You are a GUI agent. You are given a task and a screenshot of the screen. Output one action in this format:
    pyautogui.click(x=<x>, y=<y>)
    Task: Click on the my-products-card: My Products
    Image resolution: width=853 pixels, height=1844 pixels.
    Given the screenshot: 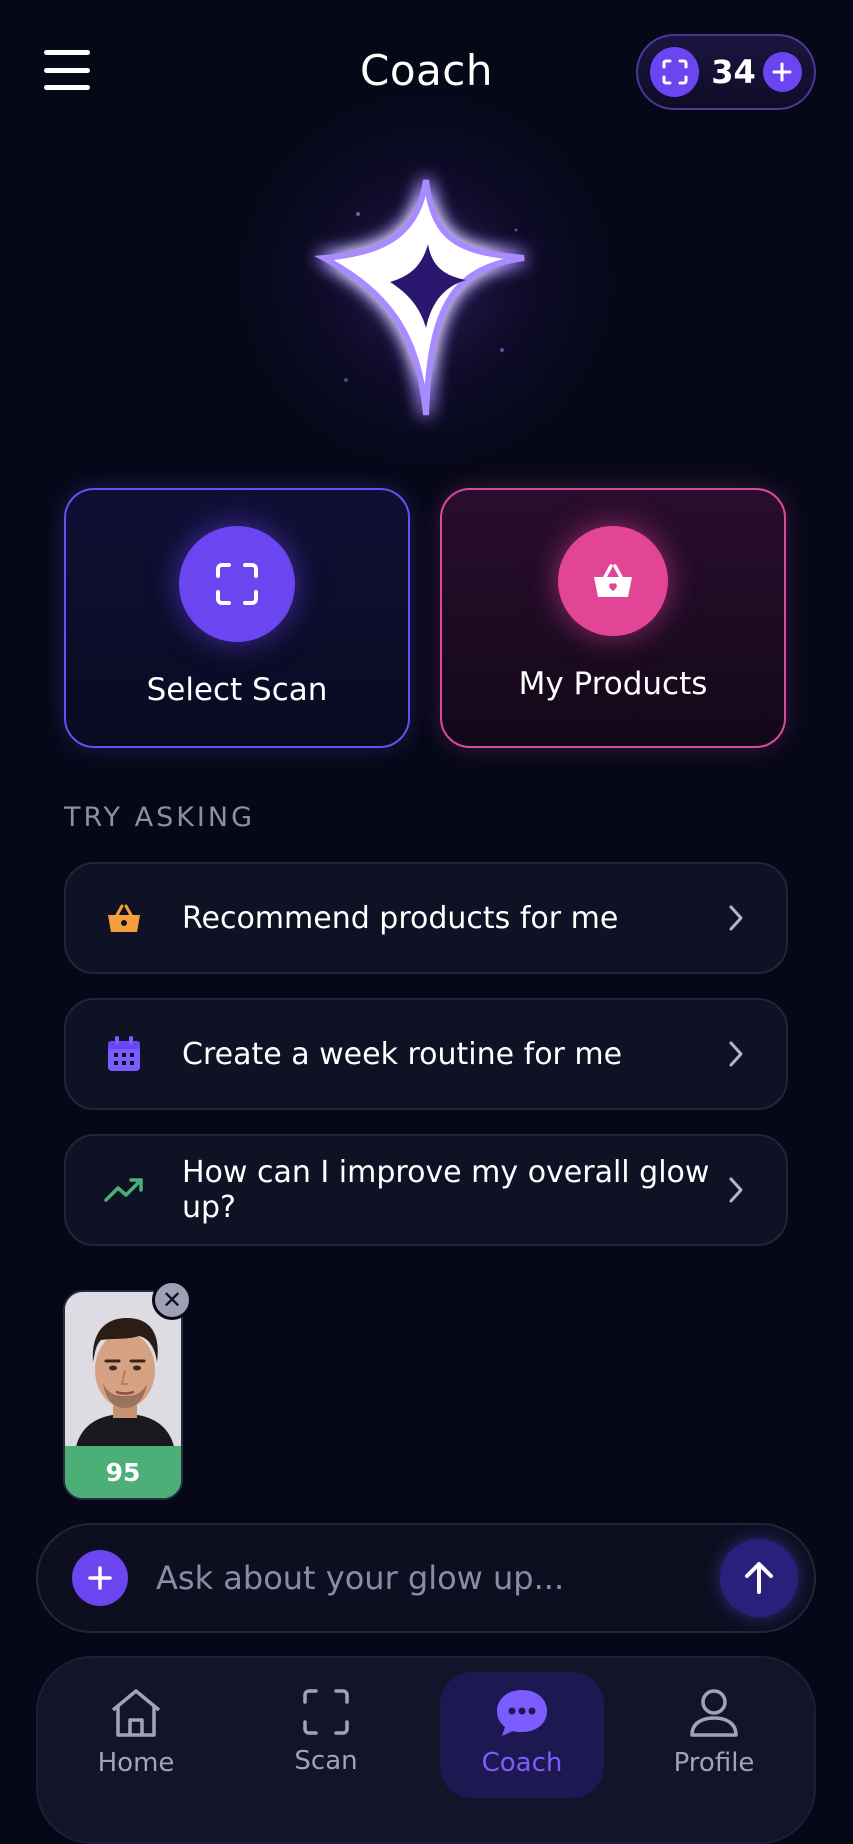 What is the action you would take?
    pyautogui.click(x=613, y=618)
    